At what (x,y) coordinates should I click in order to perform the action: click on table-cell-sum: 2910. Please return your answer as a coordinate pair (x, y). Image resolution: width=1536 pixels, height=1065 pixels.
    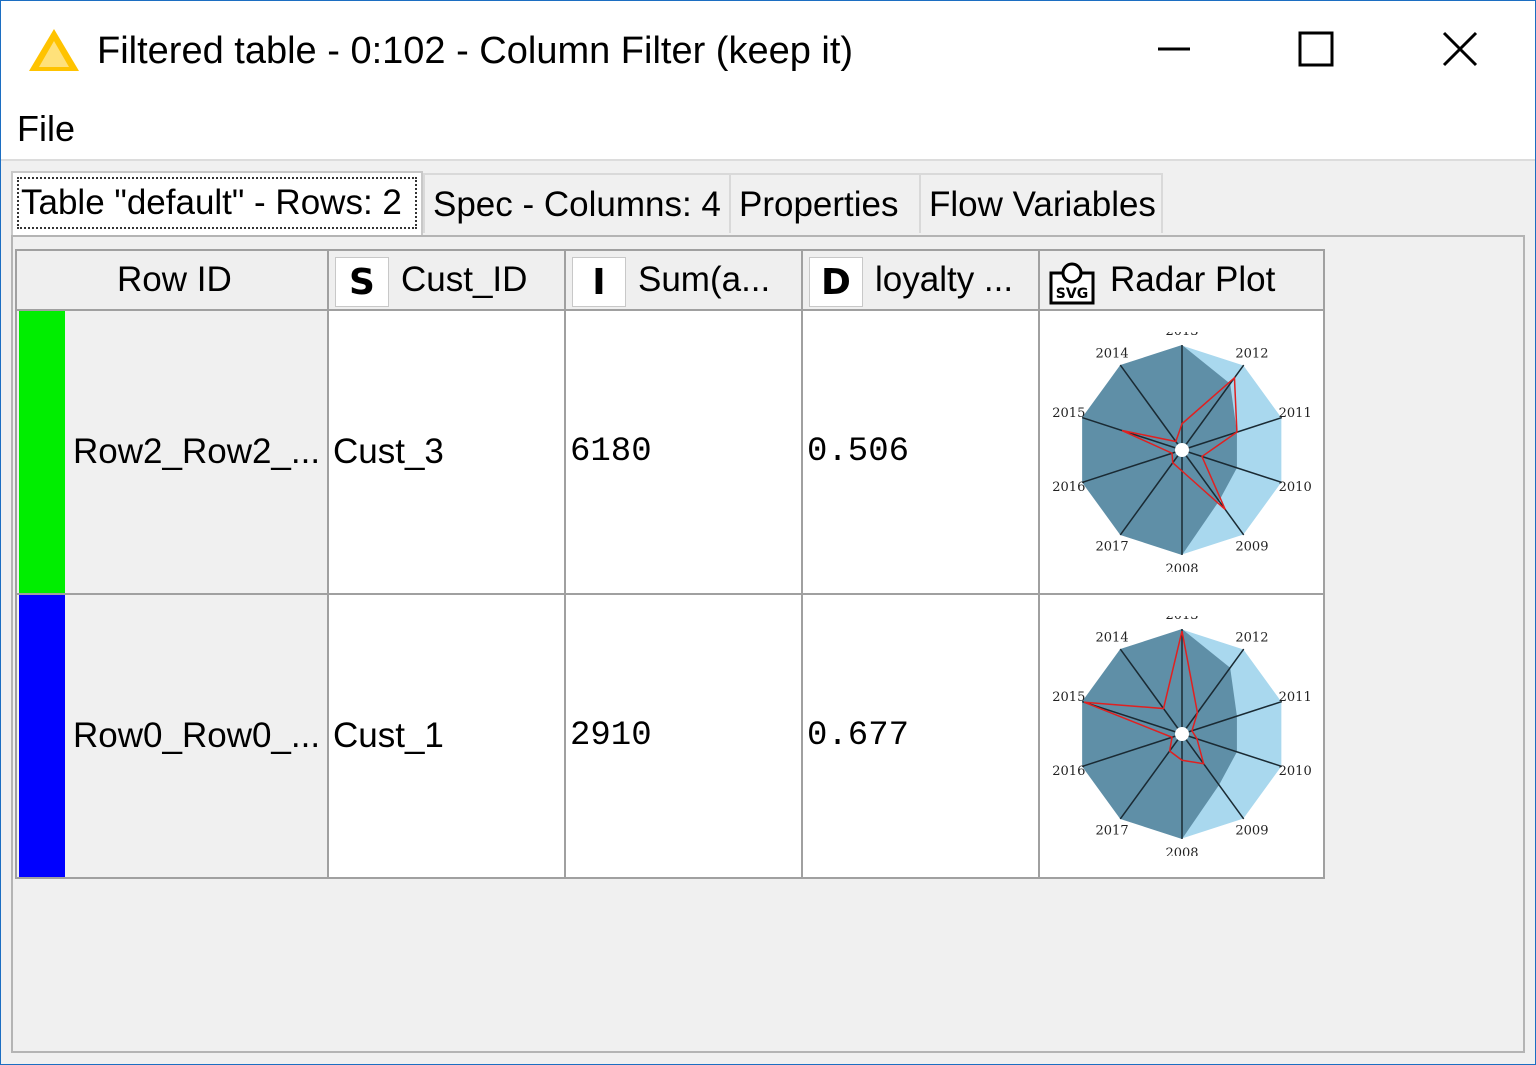
    Looking at the image, I should click on (684, 737).